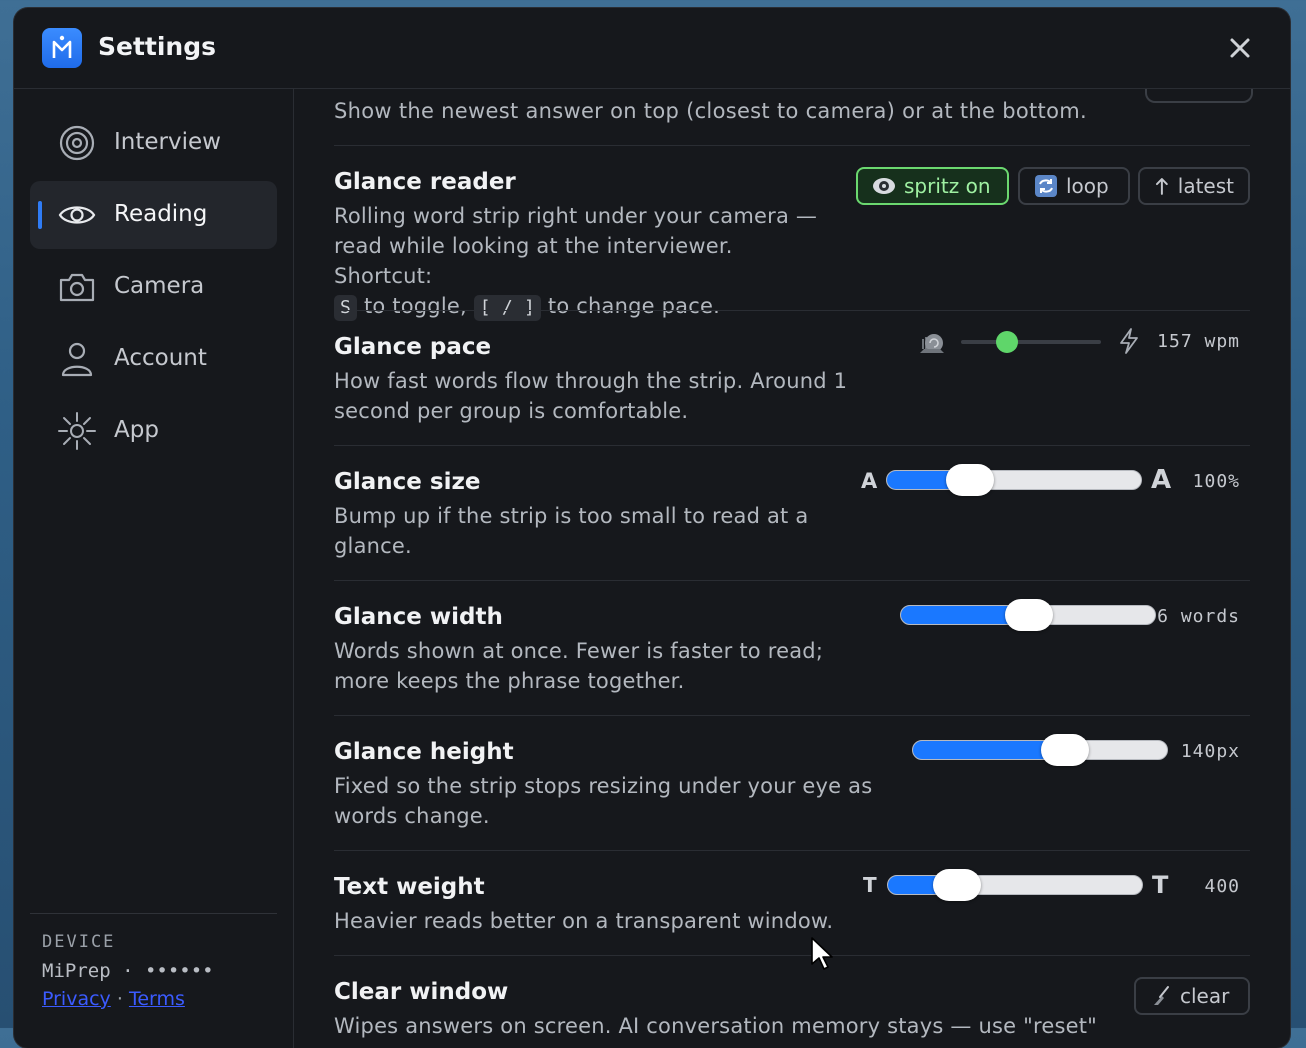  What do you see at coordinates (529, 307) in the screenshot?
I see `pace-up-key: ]` at bounding box center [529, 307].